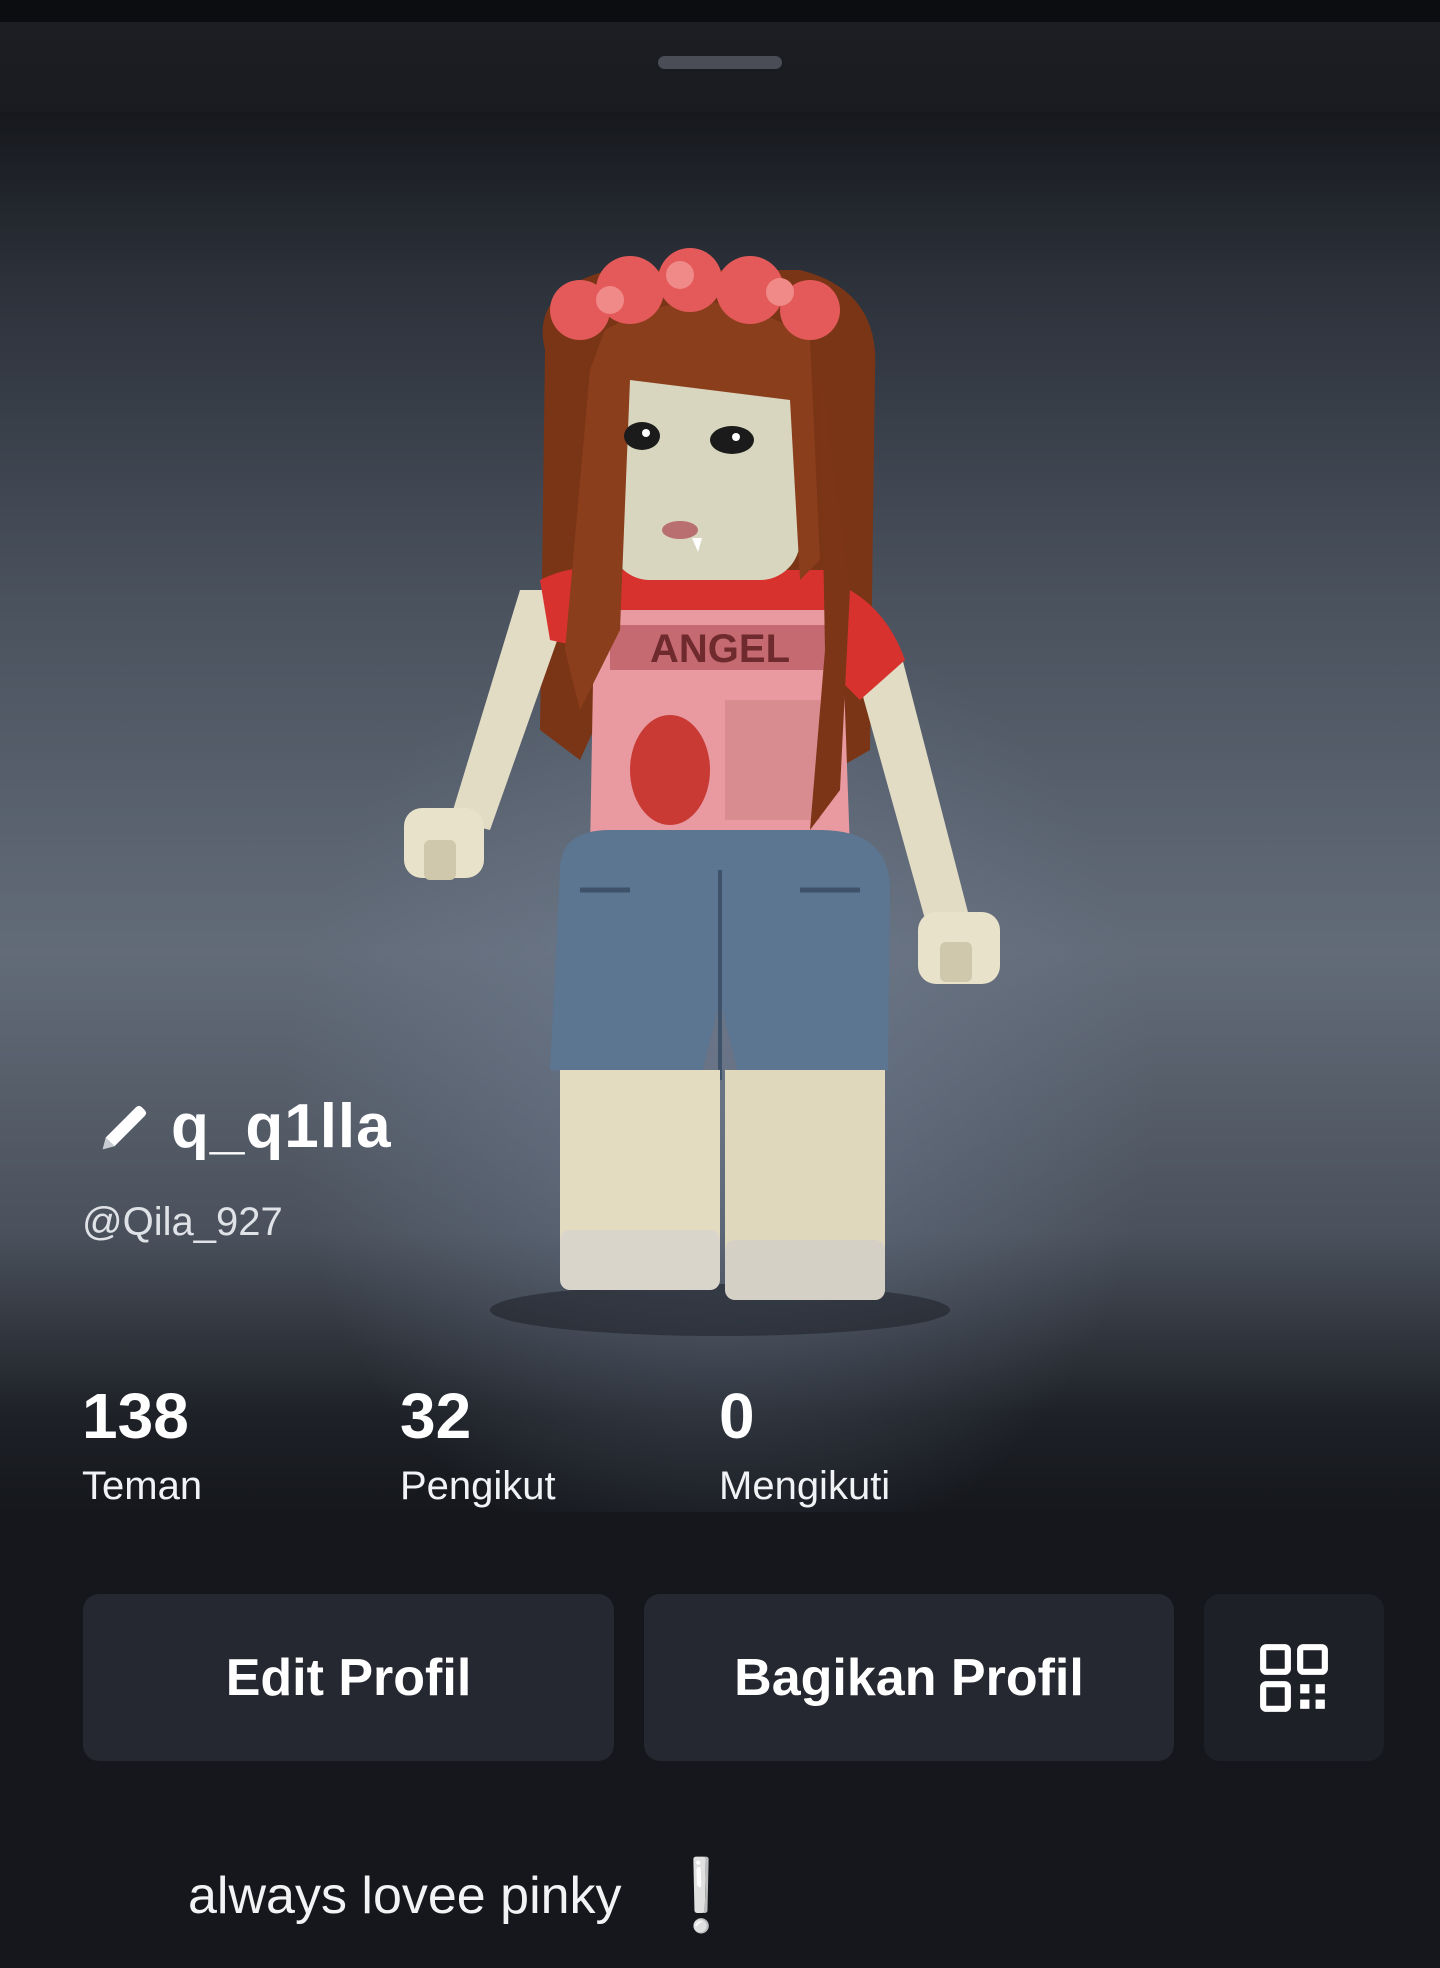  I want to click on bio-row: always lovee pinky ❕, so click(466, 1896).